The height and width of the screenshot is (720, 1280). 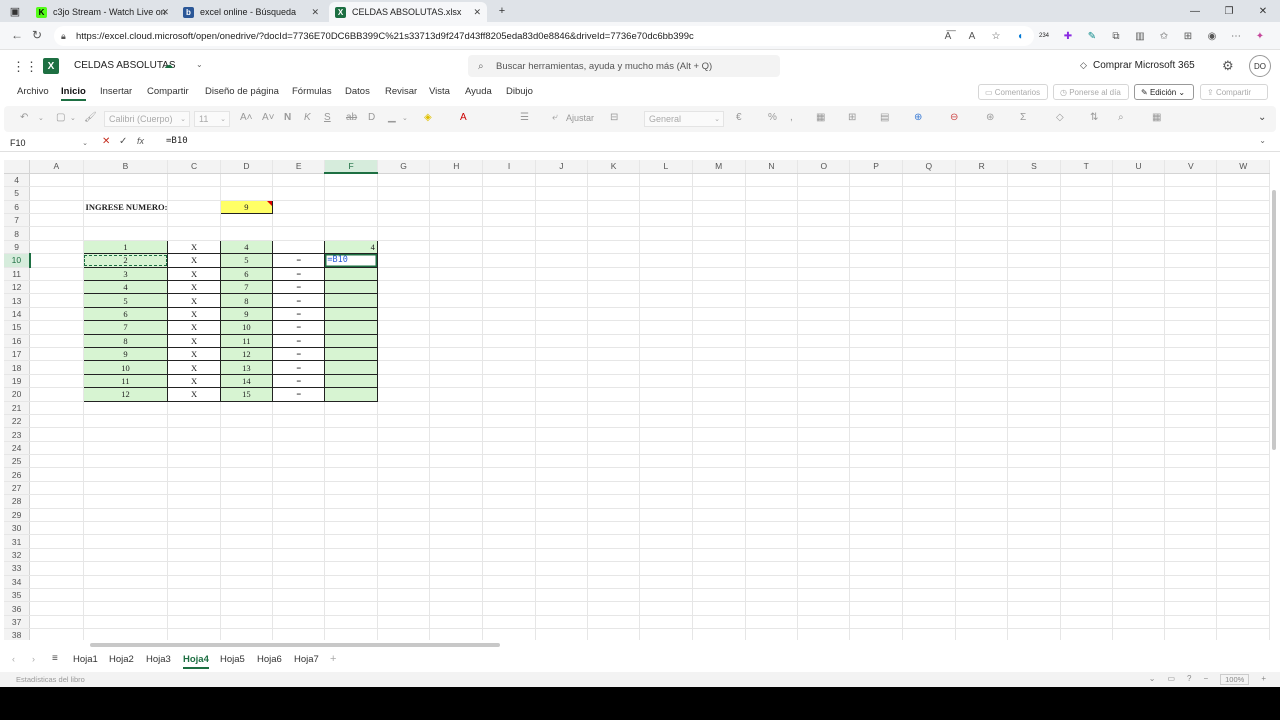 I want to click on cell-o11, so click(x=824, y=274).